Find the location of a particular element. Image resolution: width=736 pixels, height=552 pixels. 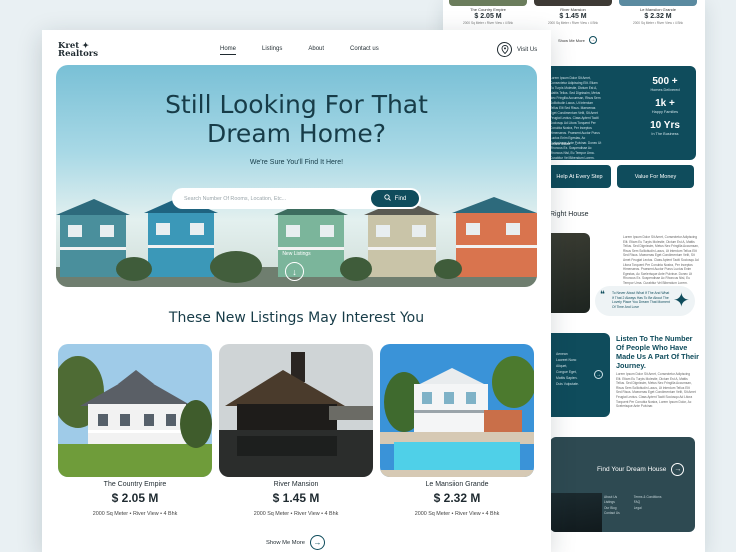

footer-image is located at coordinates (576, 512).